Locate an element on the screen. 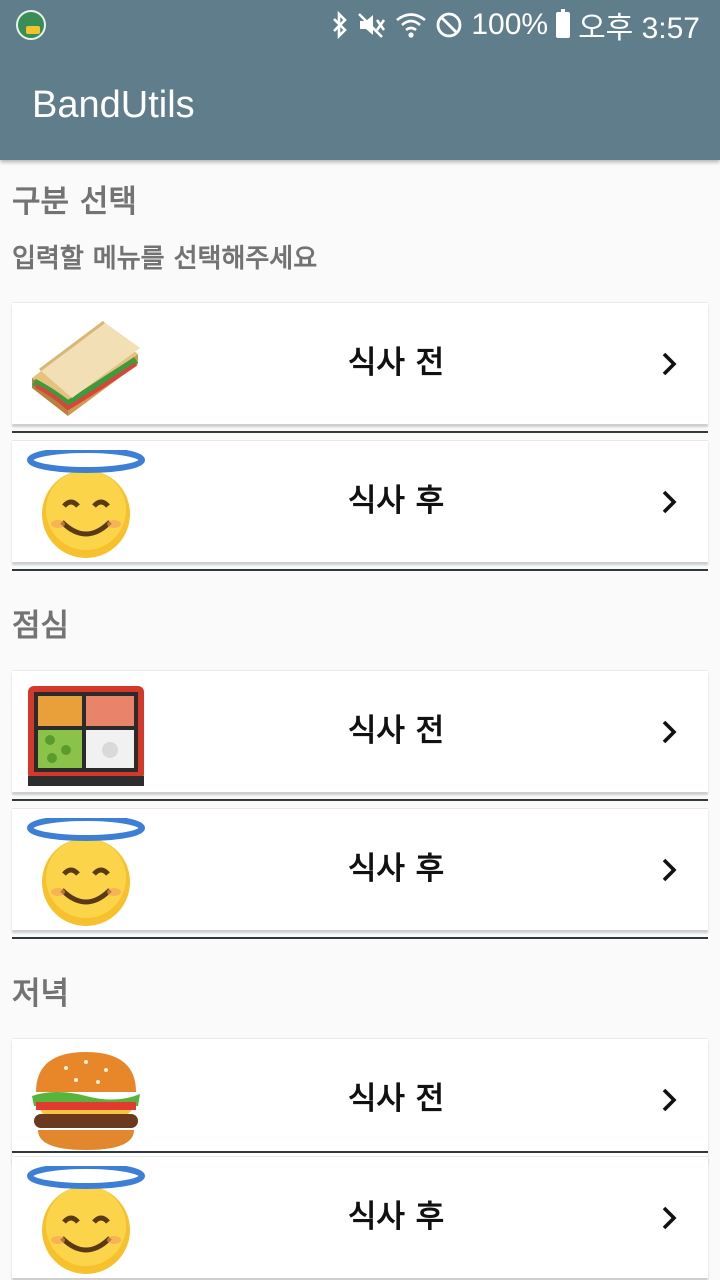  status-bar: 100% 오후 3:57 is located at coordinates (360, 25).